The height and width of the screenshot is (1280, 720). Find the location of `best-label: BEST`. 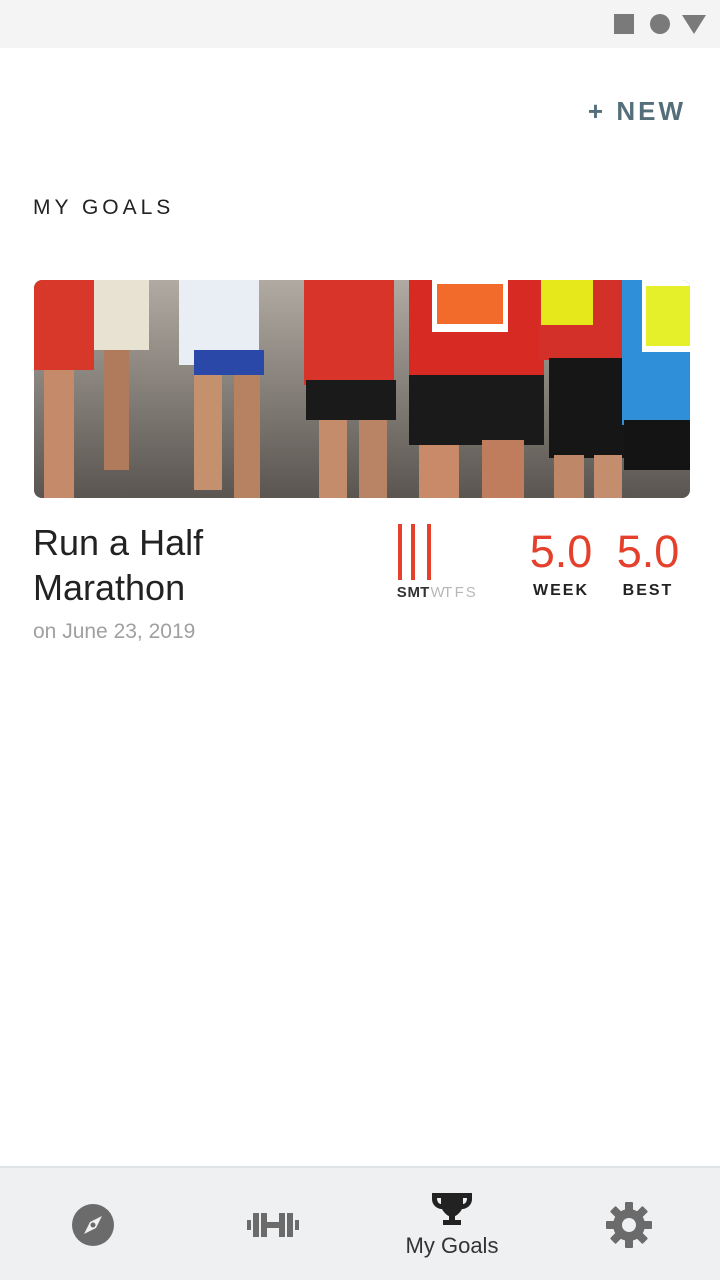

best-label: BEST is located at coordinates (648, 590).